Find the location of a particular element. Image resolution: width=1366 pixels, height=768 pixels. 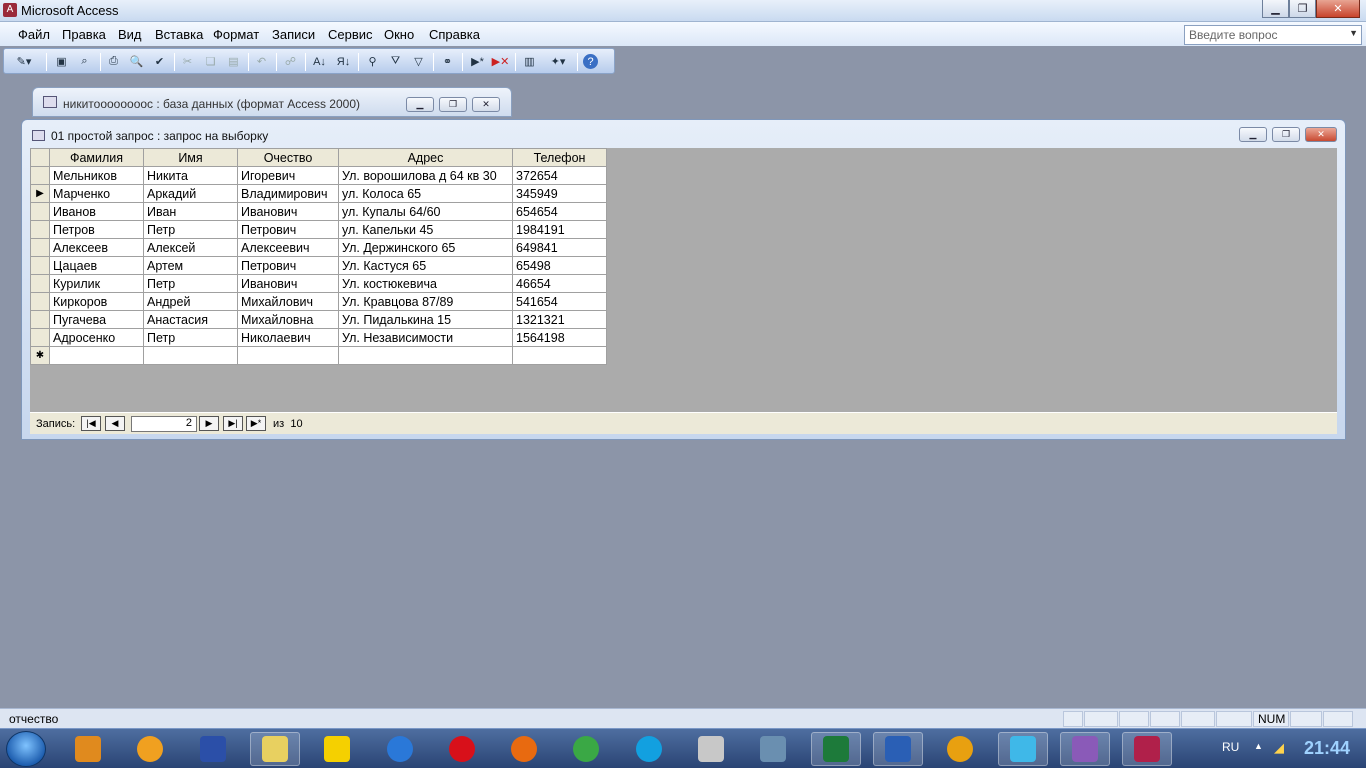

cell-address: ул. Купалы 64/60 is located at coordinates (425, 211).